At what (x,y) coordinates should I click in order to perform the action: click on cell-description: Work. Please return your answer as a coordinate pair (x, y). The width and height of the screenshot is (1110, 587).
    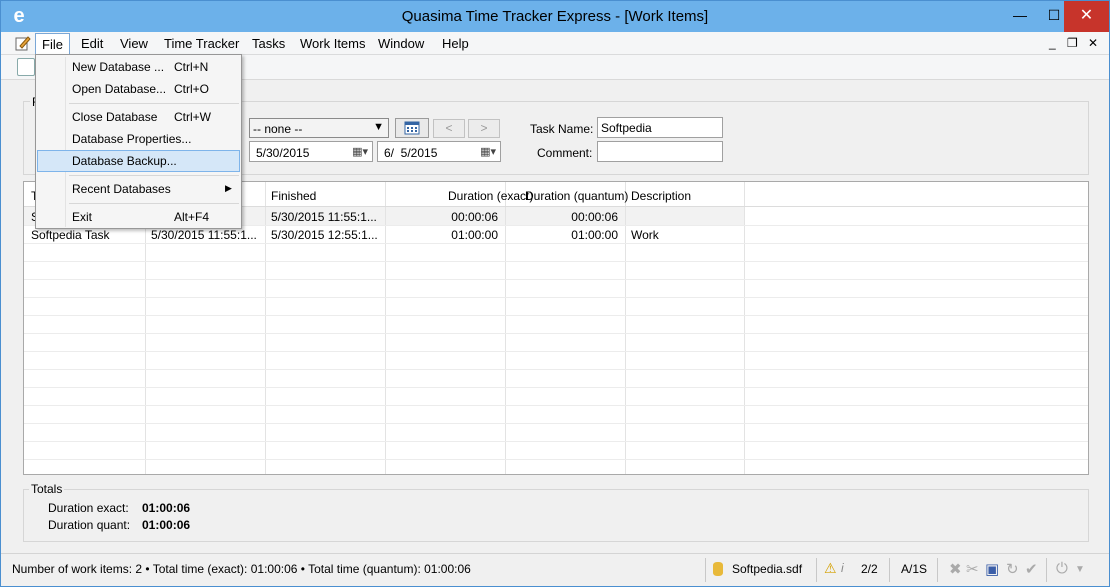
    Looking at the image, I should click on (645, 235).